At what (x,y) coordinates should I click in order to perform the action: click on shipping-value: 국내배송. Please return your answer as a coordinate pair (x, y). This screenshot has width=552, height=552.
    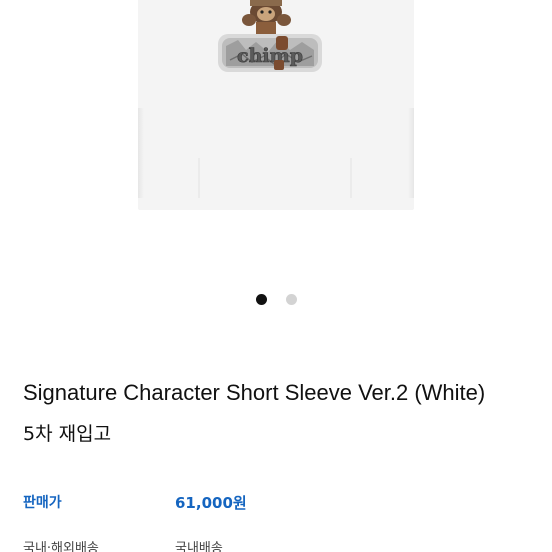
    Looking at the image, I should click on (199, 546).